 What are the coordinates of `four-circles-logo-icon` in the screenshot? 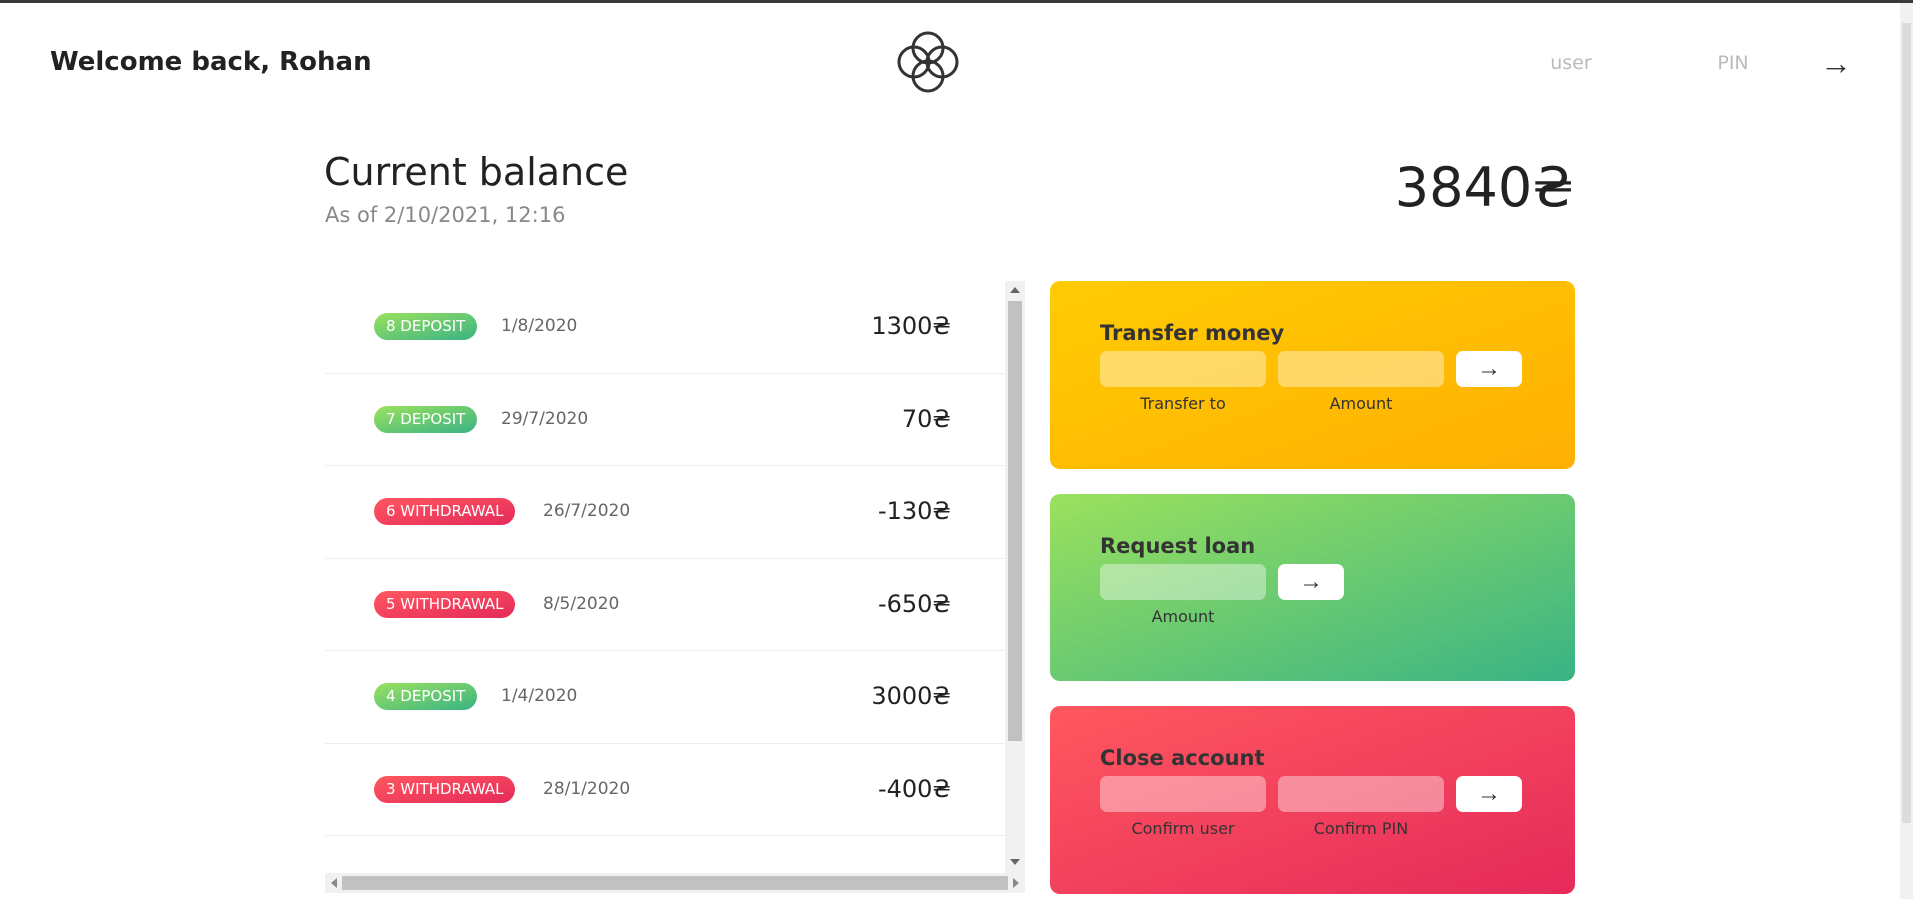 It's located at (928, 62).